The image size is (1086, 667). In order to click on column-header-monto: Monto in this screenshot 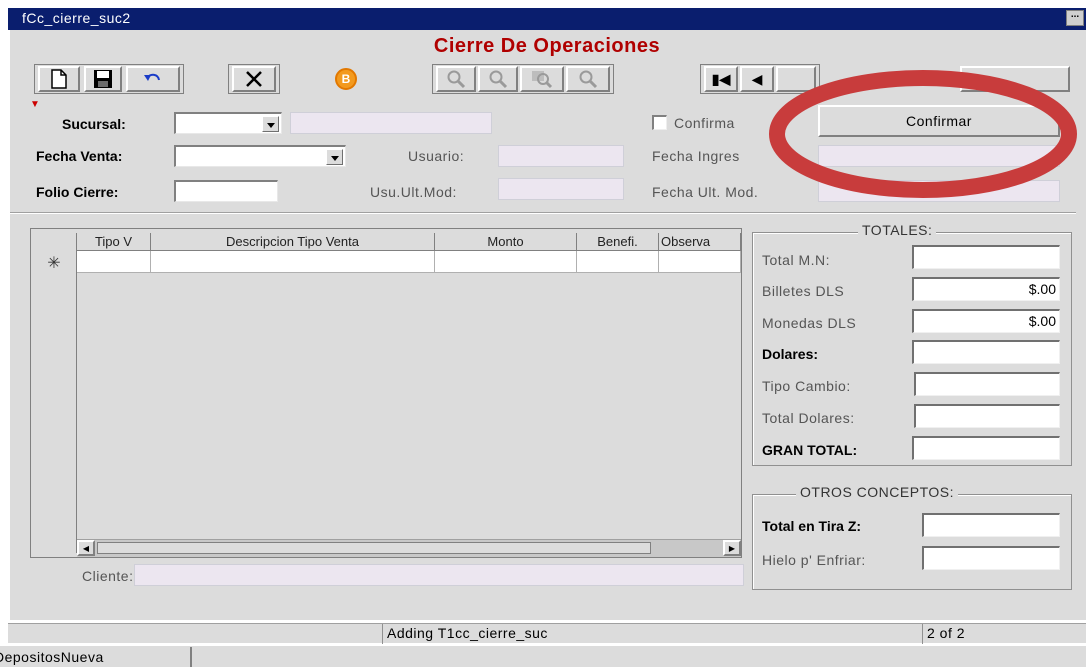, I will do `click(506, 242)`.